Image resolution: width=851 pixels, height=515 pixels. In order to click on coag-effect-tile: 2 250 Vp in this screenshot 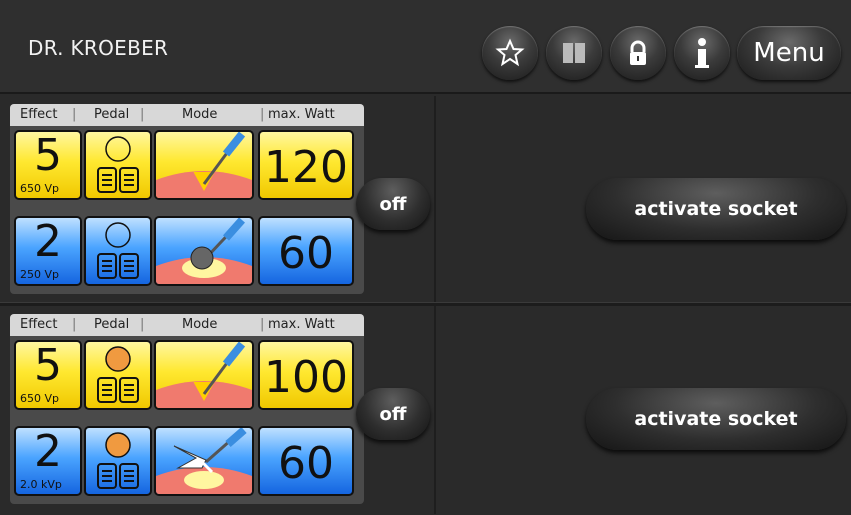, I will do `click(48, 251)`.